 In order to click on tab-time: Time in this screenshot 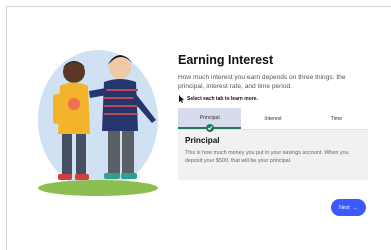, I will do `click(336, 118)`.